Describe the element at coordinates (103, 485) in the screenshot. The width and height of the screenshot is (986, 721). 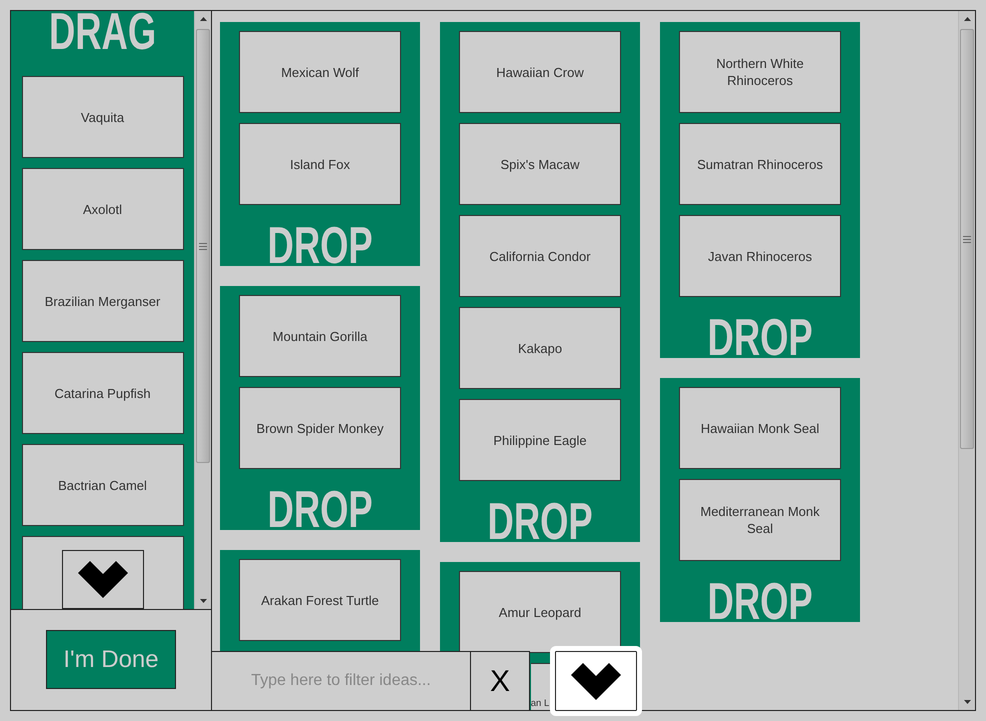
I see `idea-card: Bactrian Camel` at that location.